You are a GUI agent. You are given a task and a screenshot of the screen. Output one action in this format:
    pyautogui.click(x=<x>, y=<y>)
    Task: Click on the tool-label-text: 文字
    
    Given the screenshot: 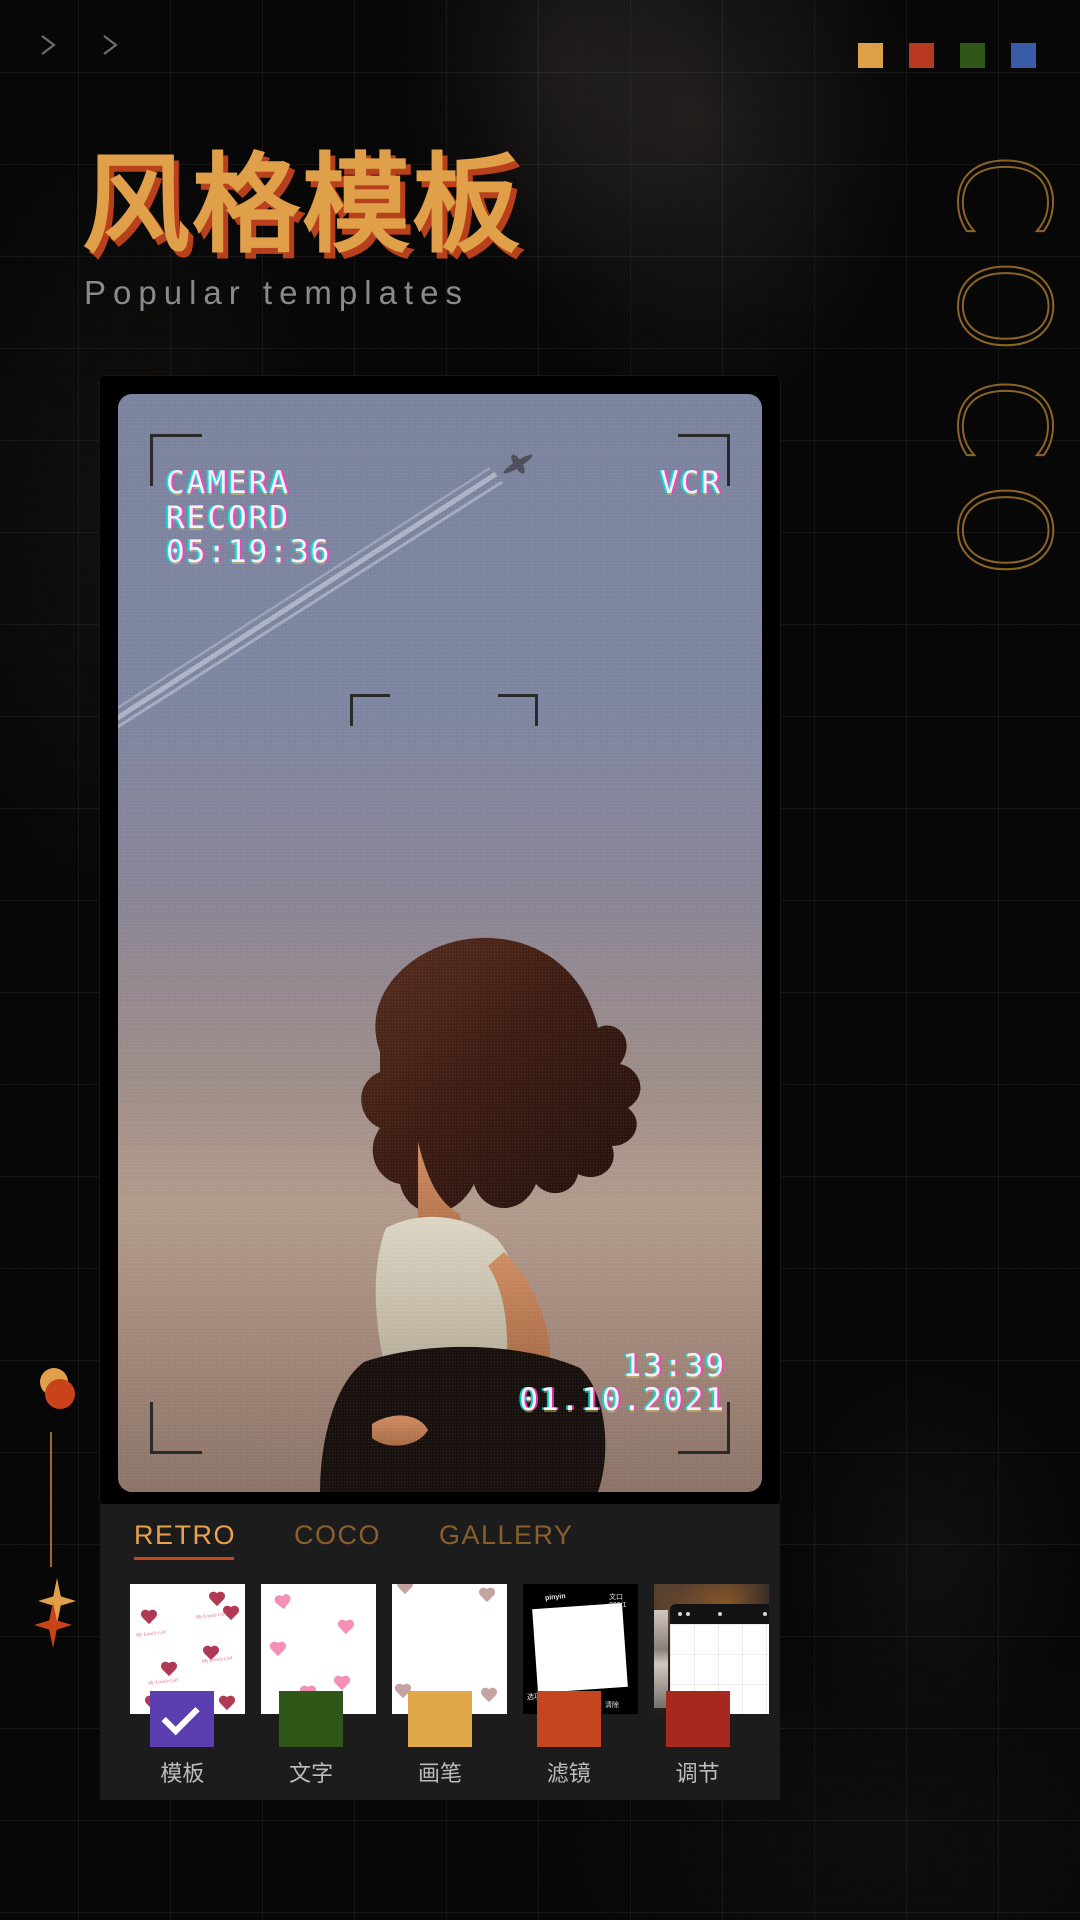 What is the action you would take?
    pyautogui.click(x=311, y=1774)
    